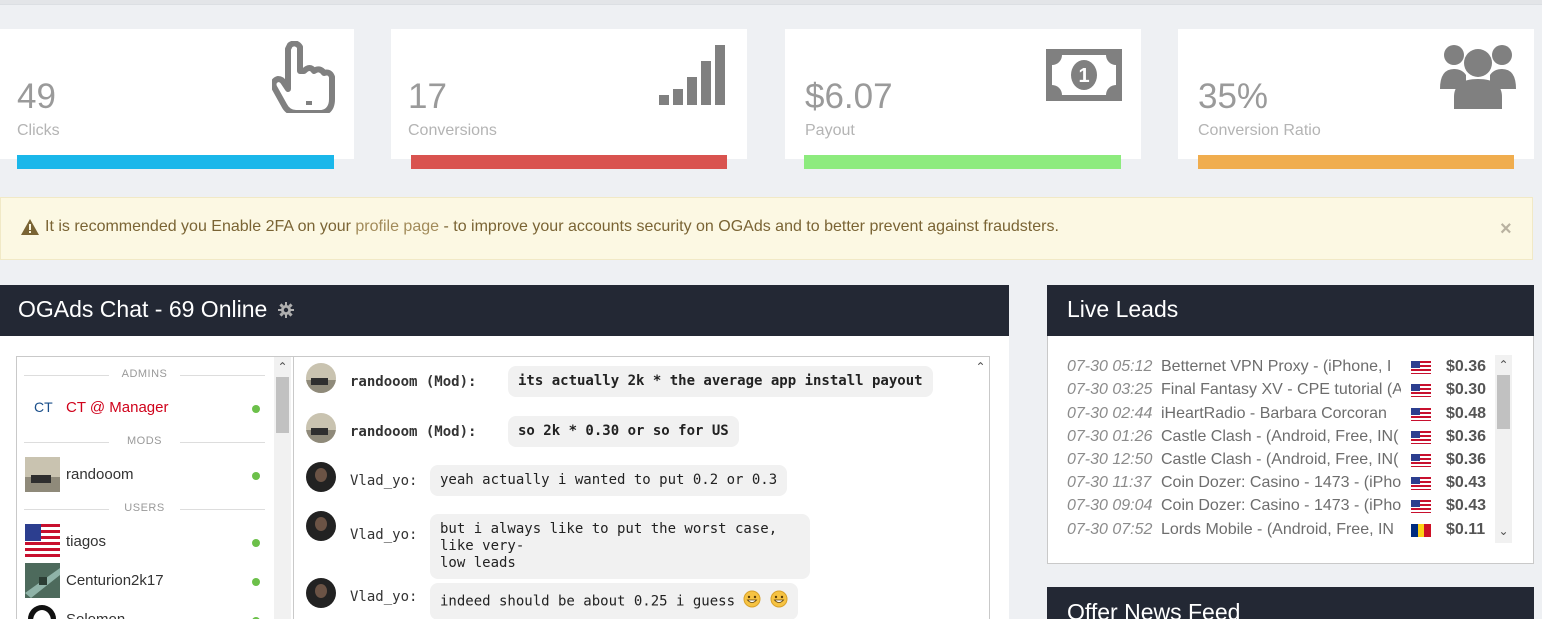 Image resolution: width=1542 pixels, height=619 pixels. Describe the element at coordinates (144, 441) in the screenshot. I see `section-mods: MODS` at that location.